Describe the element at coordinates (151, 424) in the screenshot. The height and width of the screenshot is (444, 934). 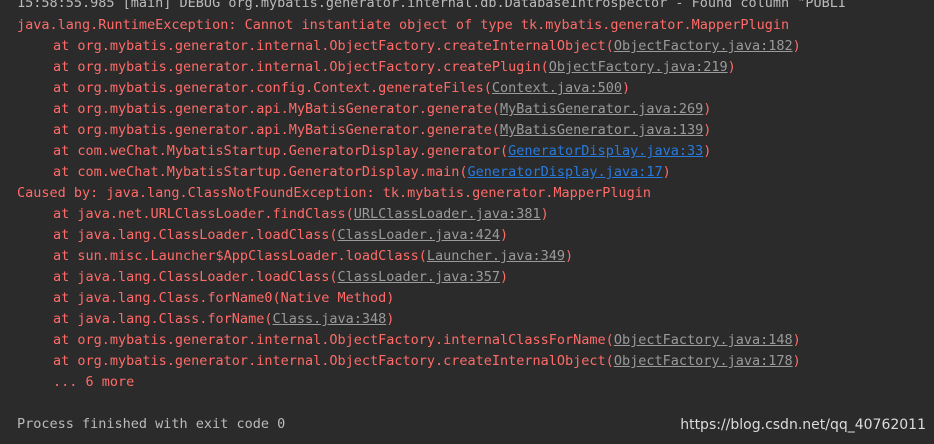
I see `process-finished-text: Process finished with exit code 0` at that location.